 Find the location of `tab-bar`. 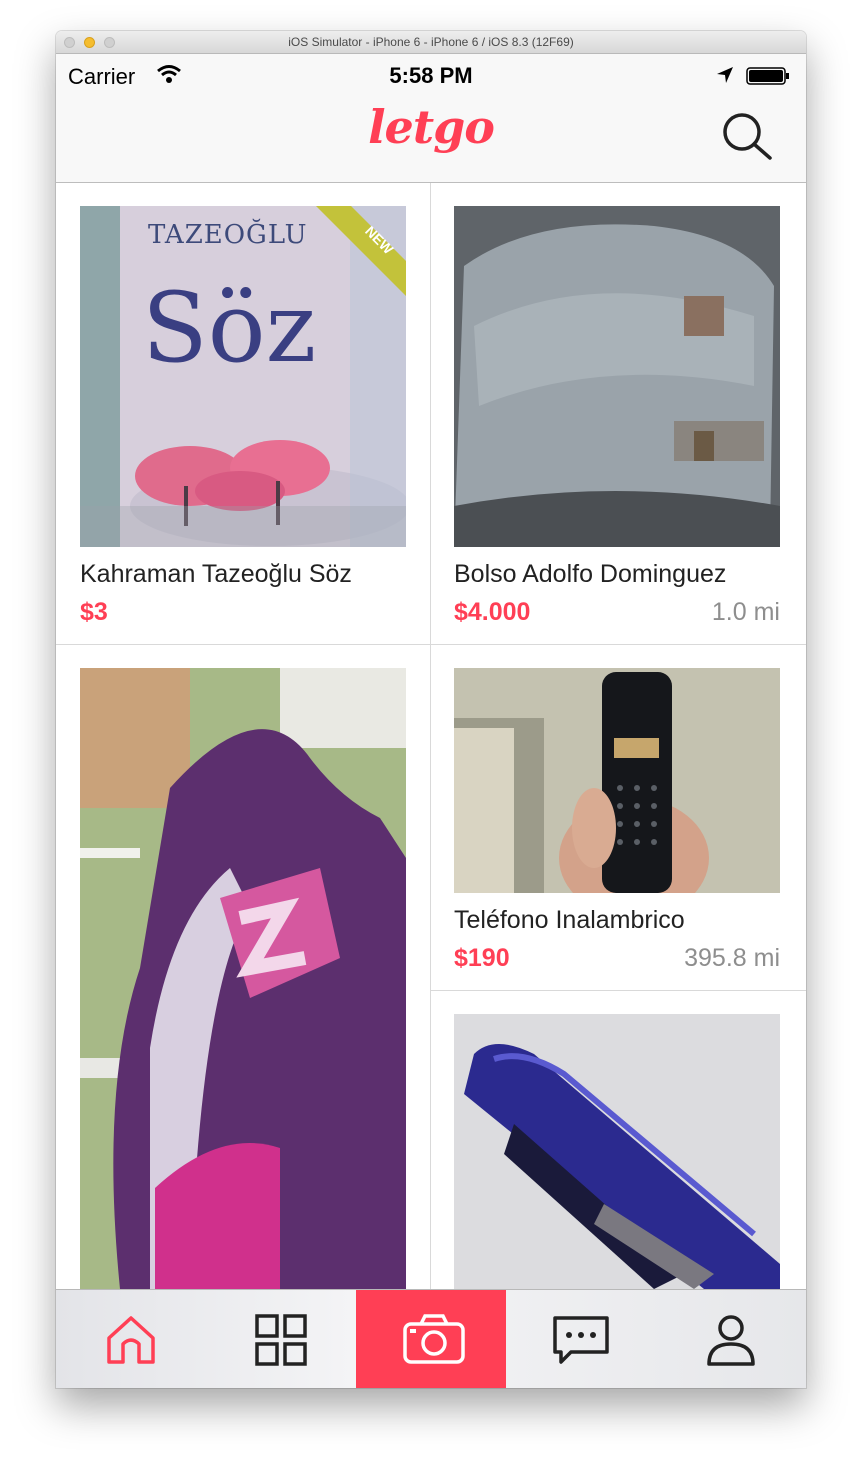

tab-bar is located at coordinates (431, 1338).